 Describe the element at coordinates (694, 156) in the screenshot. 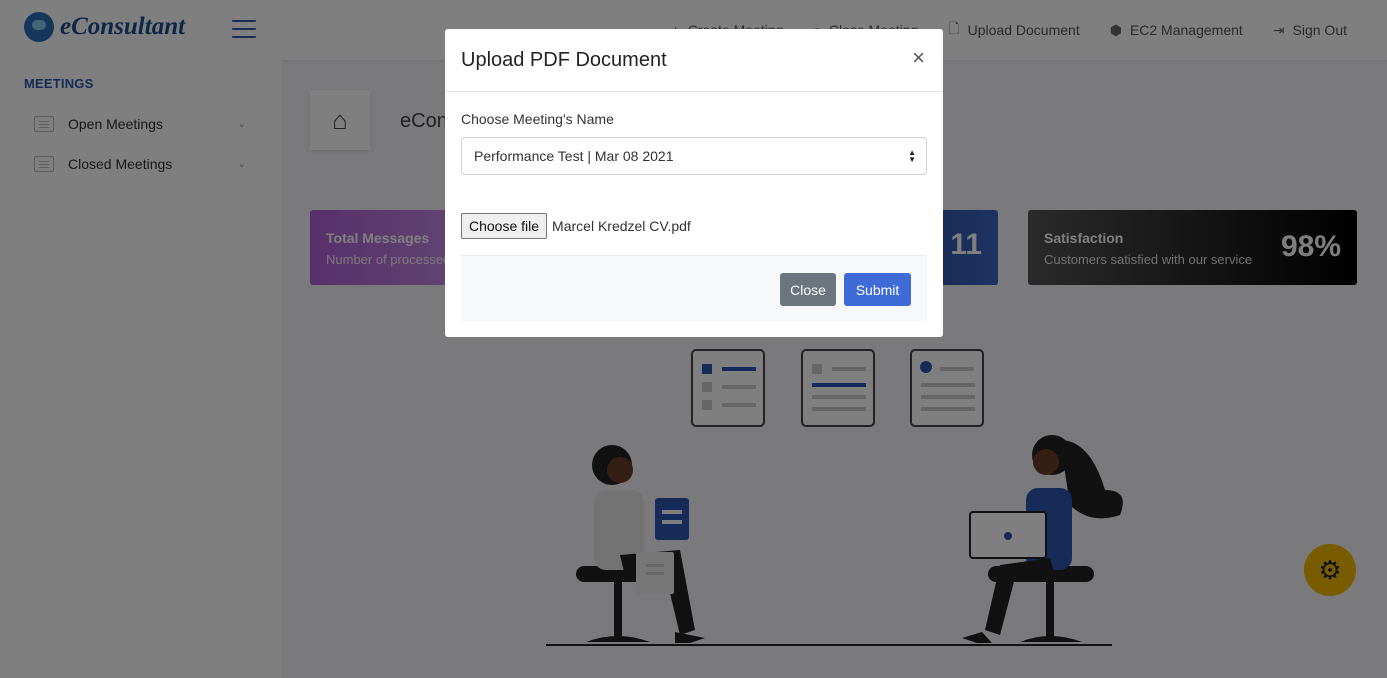

I see `meeting-name-select: Performance Test | Mar 08 2021 ▲ ▼` at that location.